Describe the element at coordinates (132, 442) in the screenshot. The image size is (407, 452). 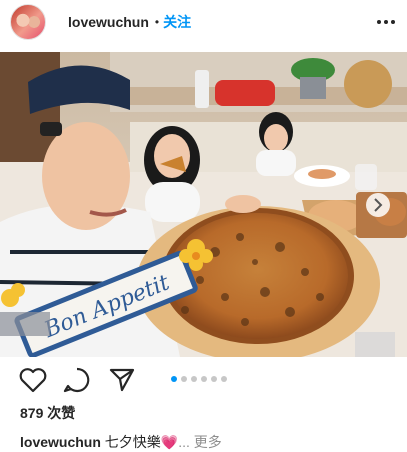
I see `caption-text: 七夕快樂` at that location.